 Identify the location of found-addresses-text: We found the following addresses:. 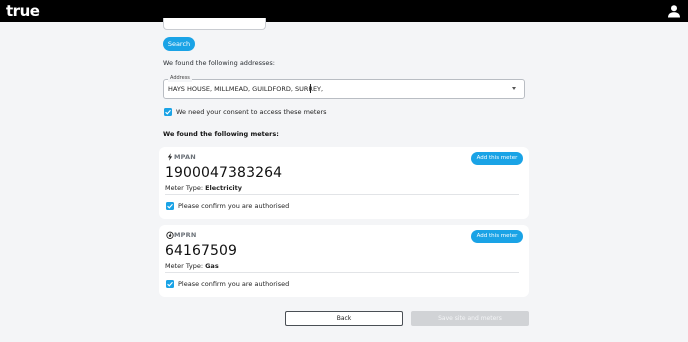
(219, 63).